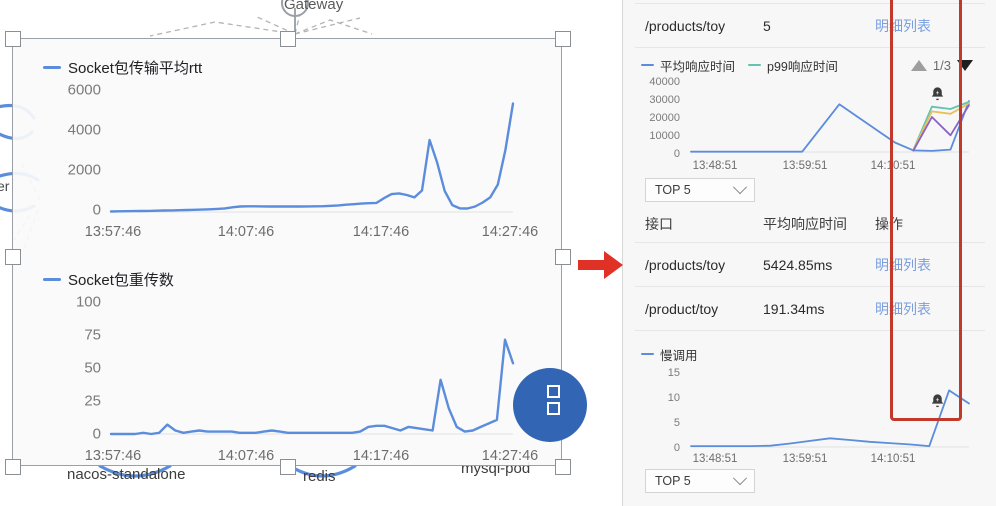  Describe the element at coordinates (679, 355) in the screenshot. I see `legend-label: 慢调用` at that location.